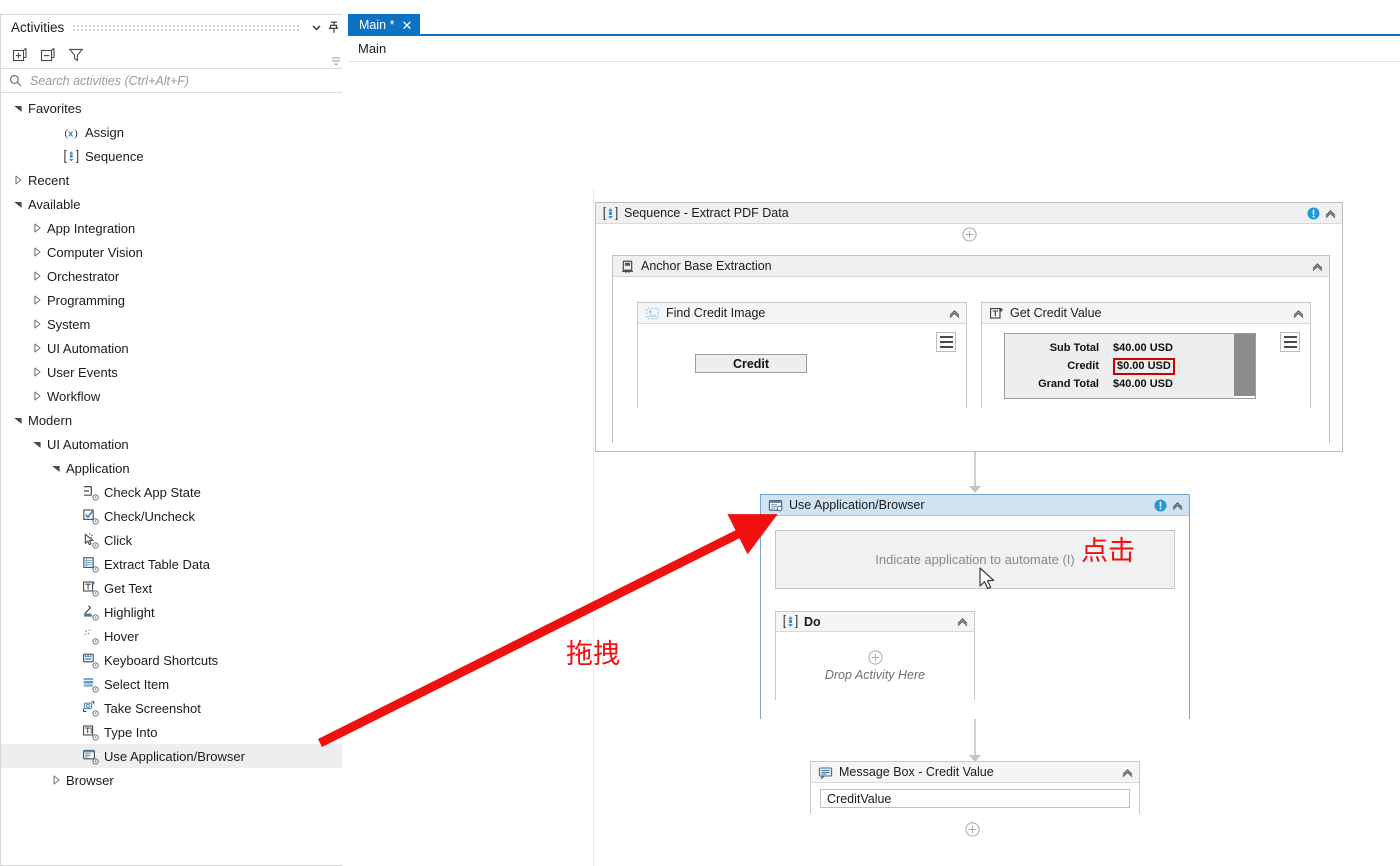 Image resolution: width=1400 pixels, height=866 pixels. I want to click on tree-item-browser: Browser, so click(174, 780).